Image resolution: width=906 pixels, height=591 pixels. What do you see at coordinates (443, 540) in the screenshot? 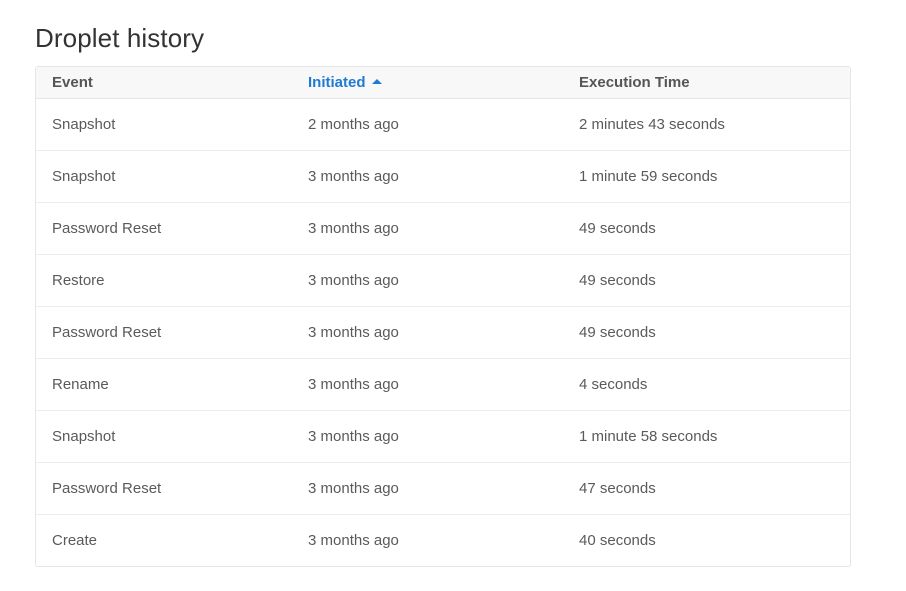
I see `table-row: Create 3 months ago 40 seconds` at bounding box center [443, 540].